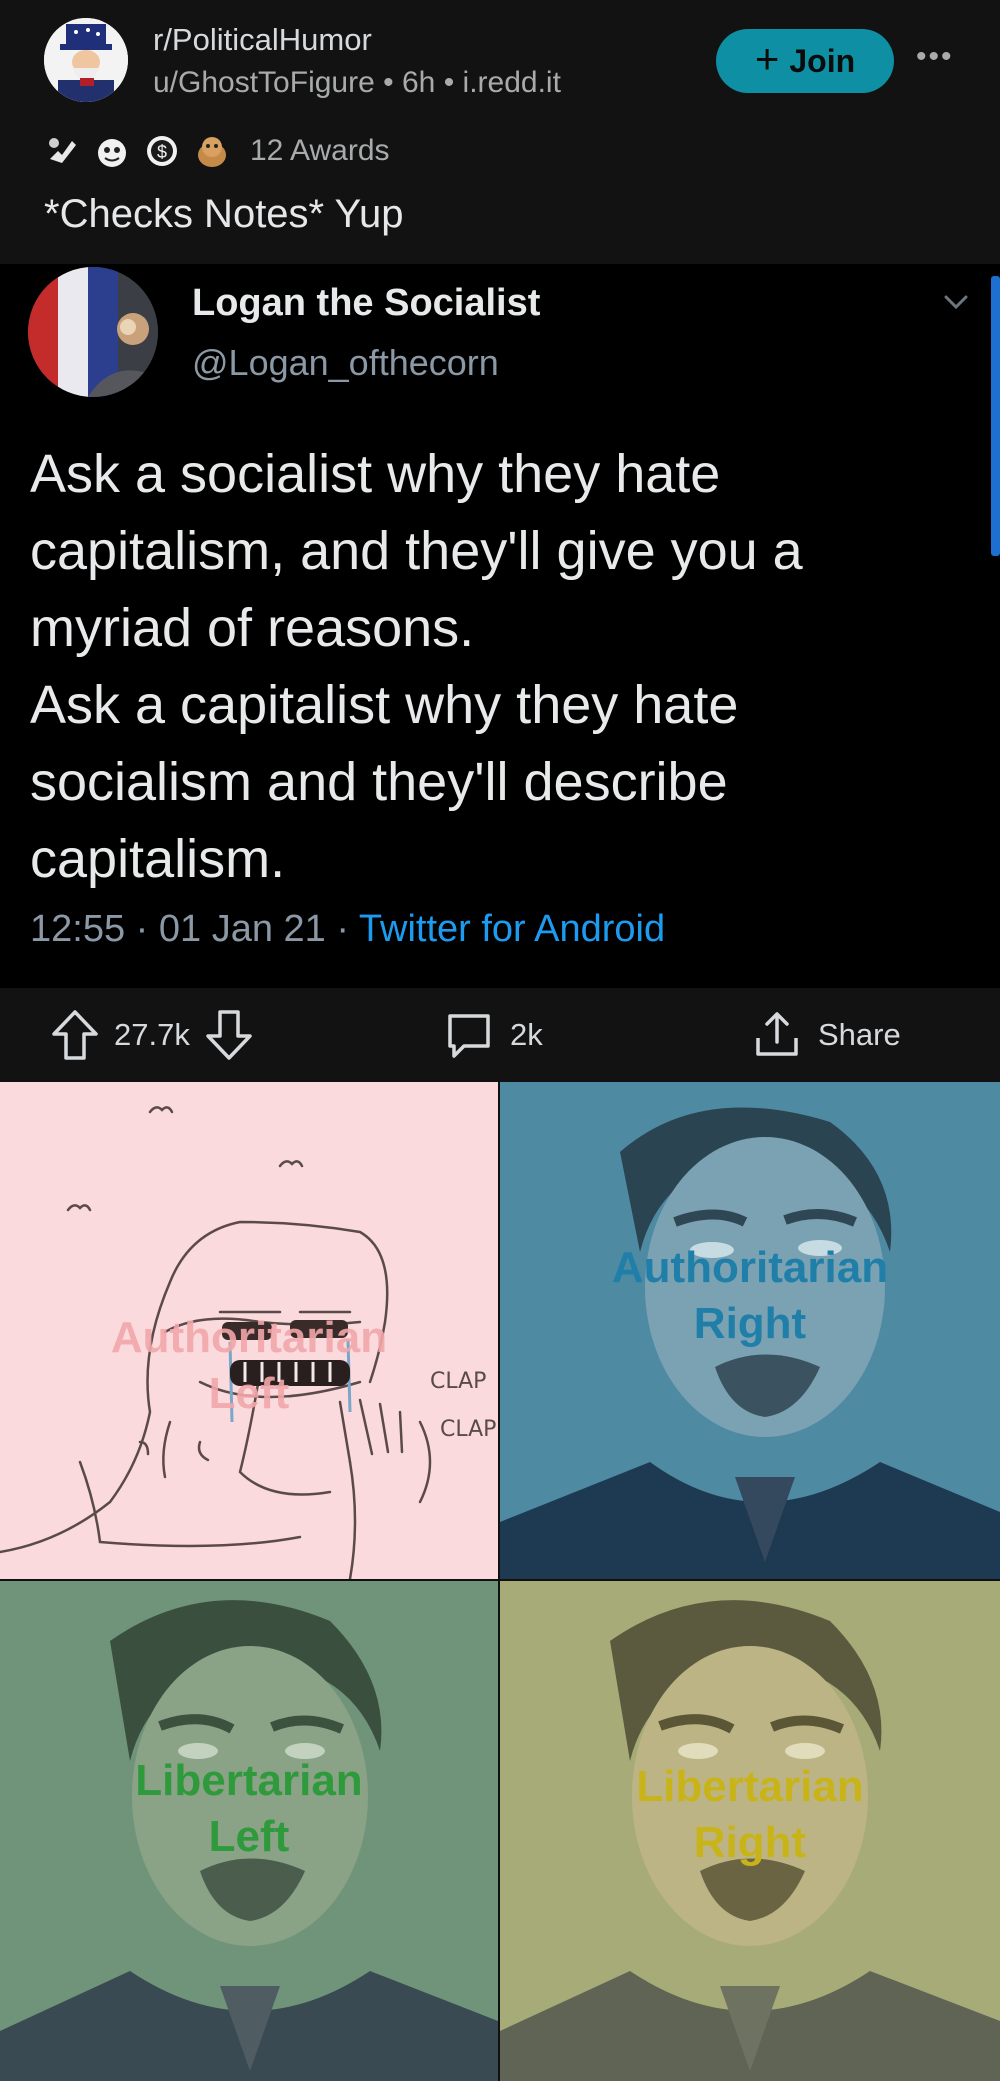 The image size is (1000, 2081). I want to click on awards-row: $ 12 Awards, so click(217, 151).